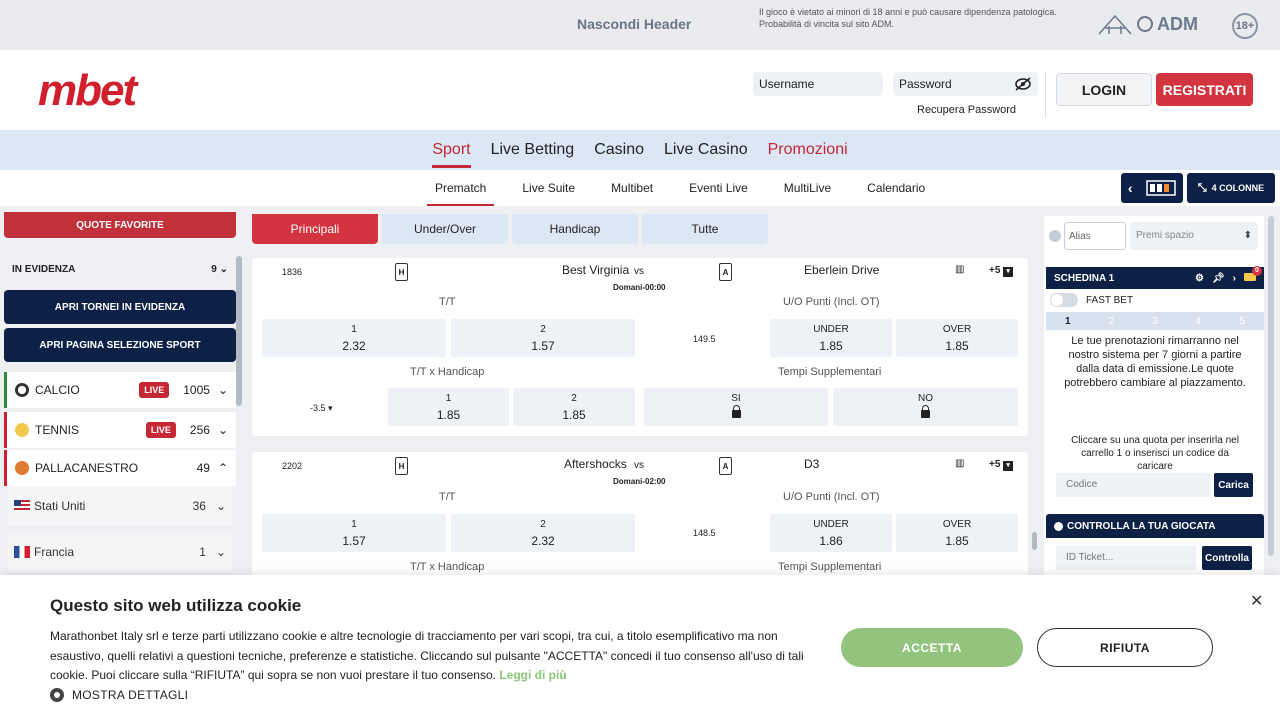 Image resolution: width=1280 pixels, height=720 pixels. I want to click on register-button: REGISTRATI, so click(1204, 89).